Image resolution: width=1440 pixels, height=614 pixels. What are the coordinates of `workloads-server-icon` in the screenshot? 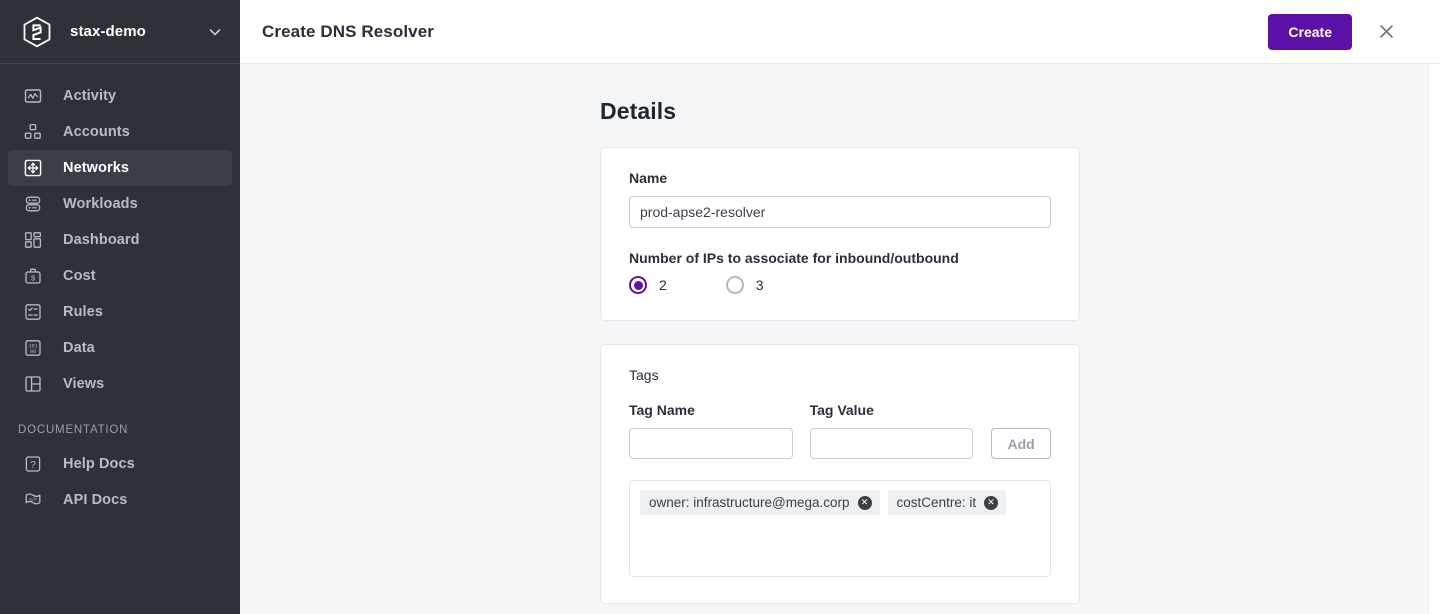 It's located at (33, 204).